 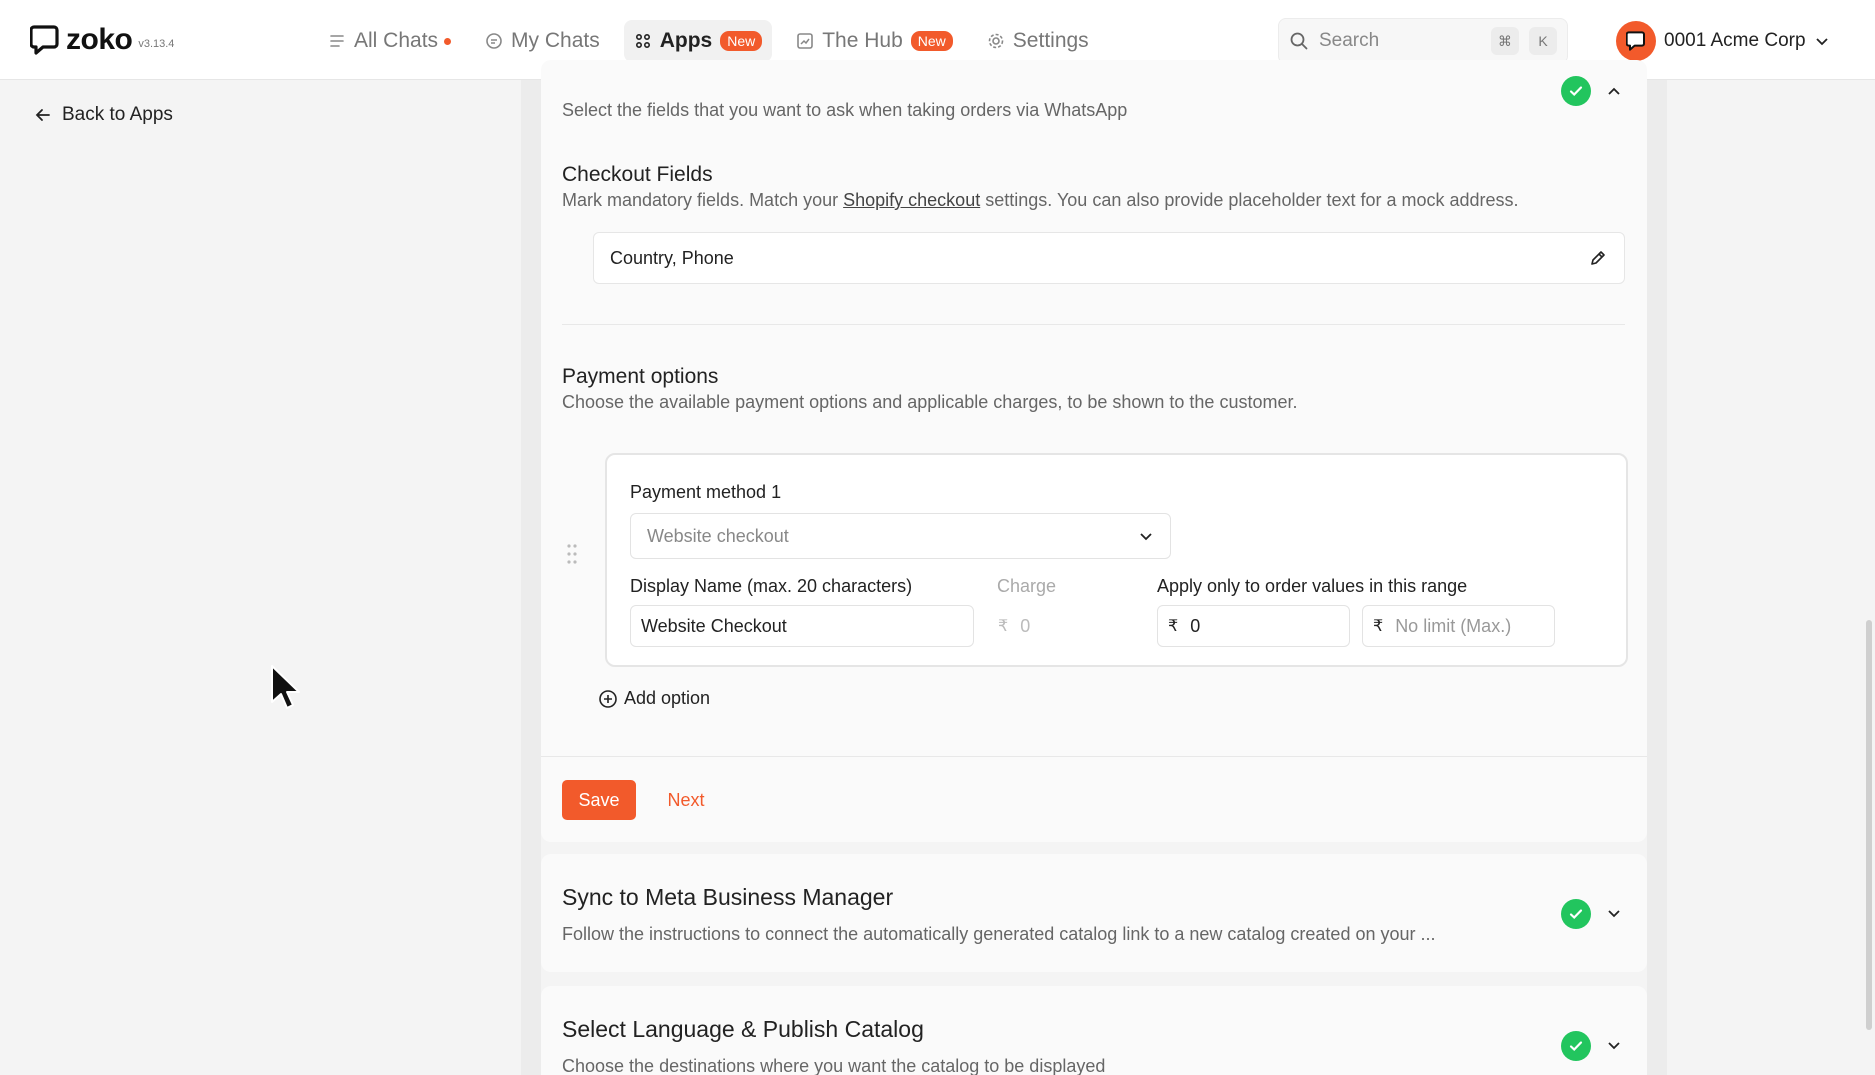 I want to click on command-key-hint: ⌘, so click(x=1505, y=41).